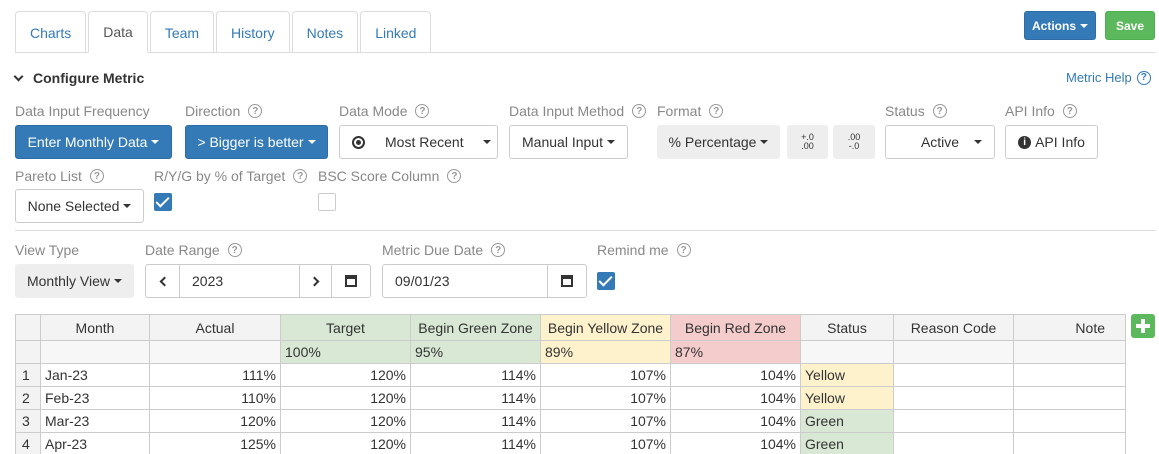  Describe the element at coordinates (215, 327) in the screenshot. I see `column-header: Actual` at that location.